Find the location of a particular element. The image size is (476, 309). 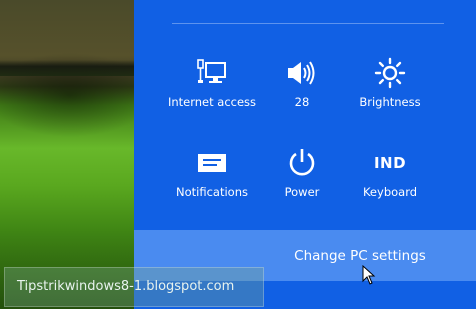

volume-tile: 28 is located at coordinates (302, 92).